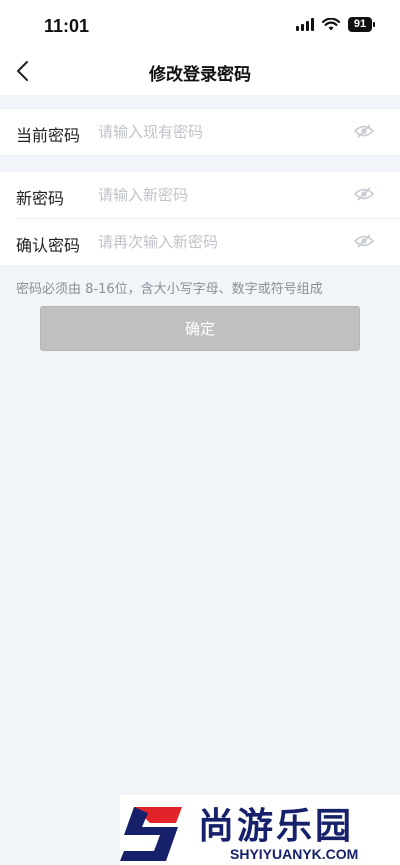  Describe the element at coordinates (200, 75) in the screenshot. I see `page-title: 修改登录密码` at that location.